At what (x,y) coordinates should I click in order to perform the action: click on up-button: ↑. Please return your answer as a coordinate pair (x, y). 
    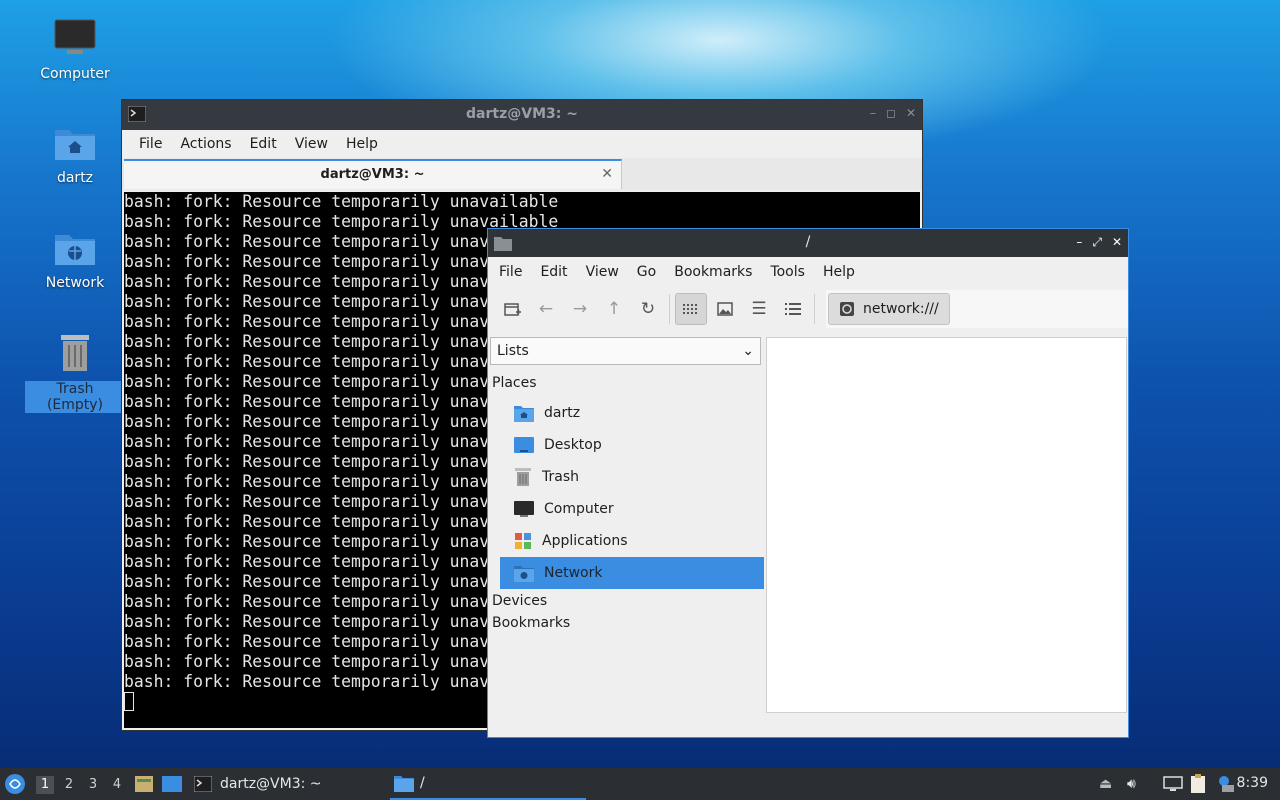
    Looking at the image, I should click on (614, 309).